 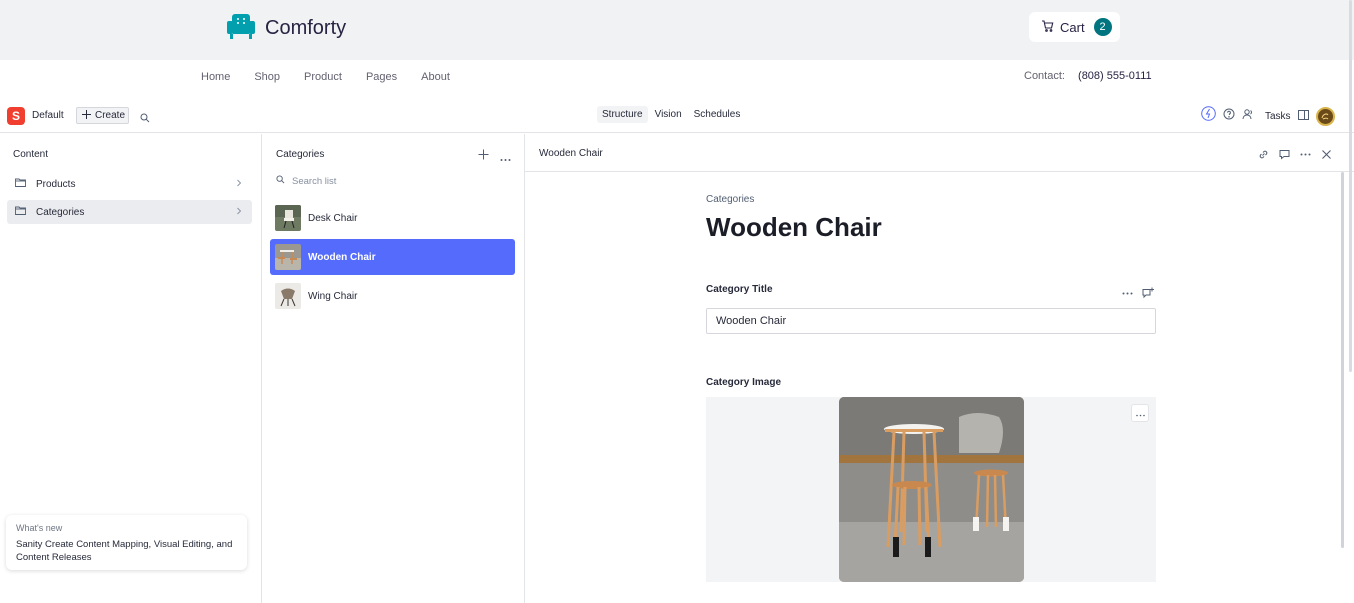 I want to click on desk-chair-thumbnail, so click(x=288, y=218).